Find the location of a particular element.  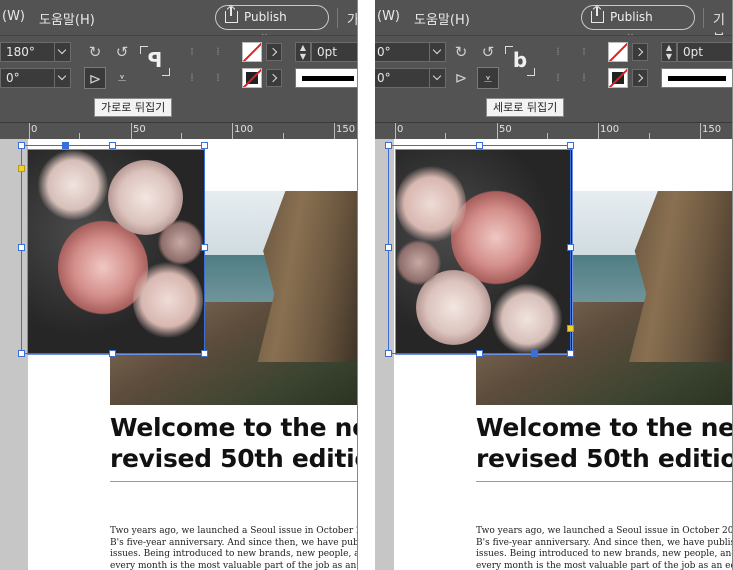

reference-point-icon: b is located at coordinates (520, 61).